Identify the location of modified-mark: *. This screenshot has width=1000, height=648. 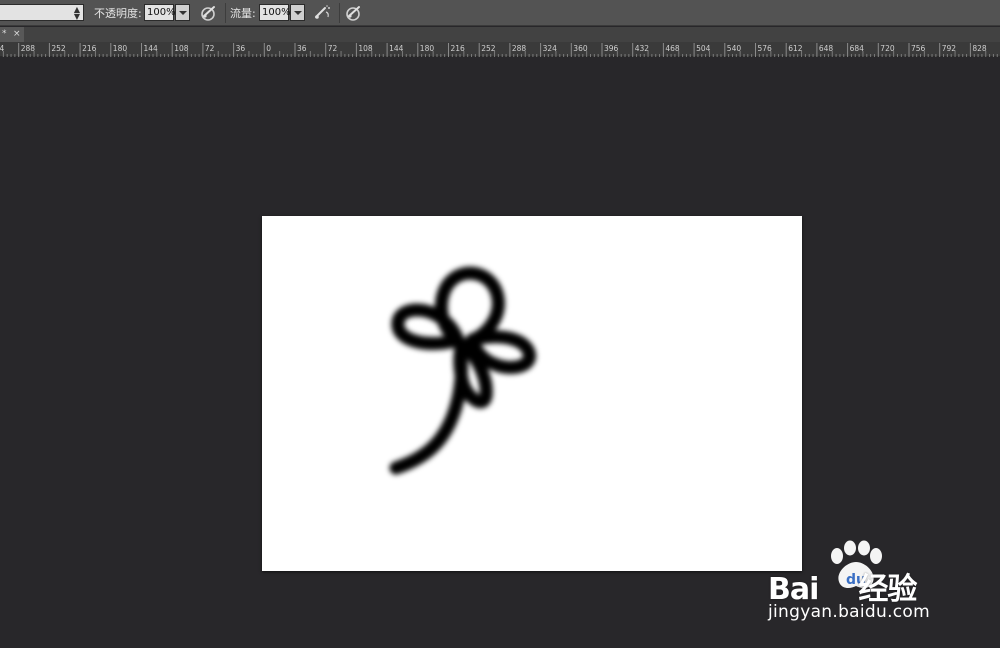
(4, 34).